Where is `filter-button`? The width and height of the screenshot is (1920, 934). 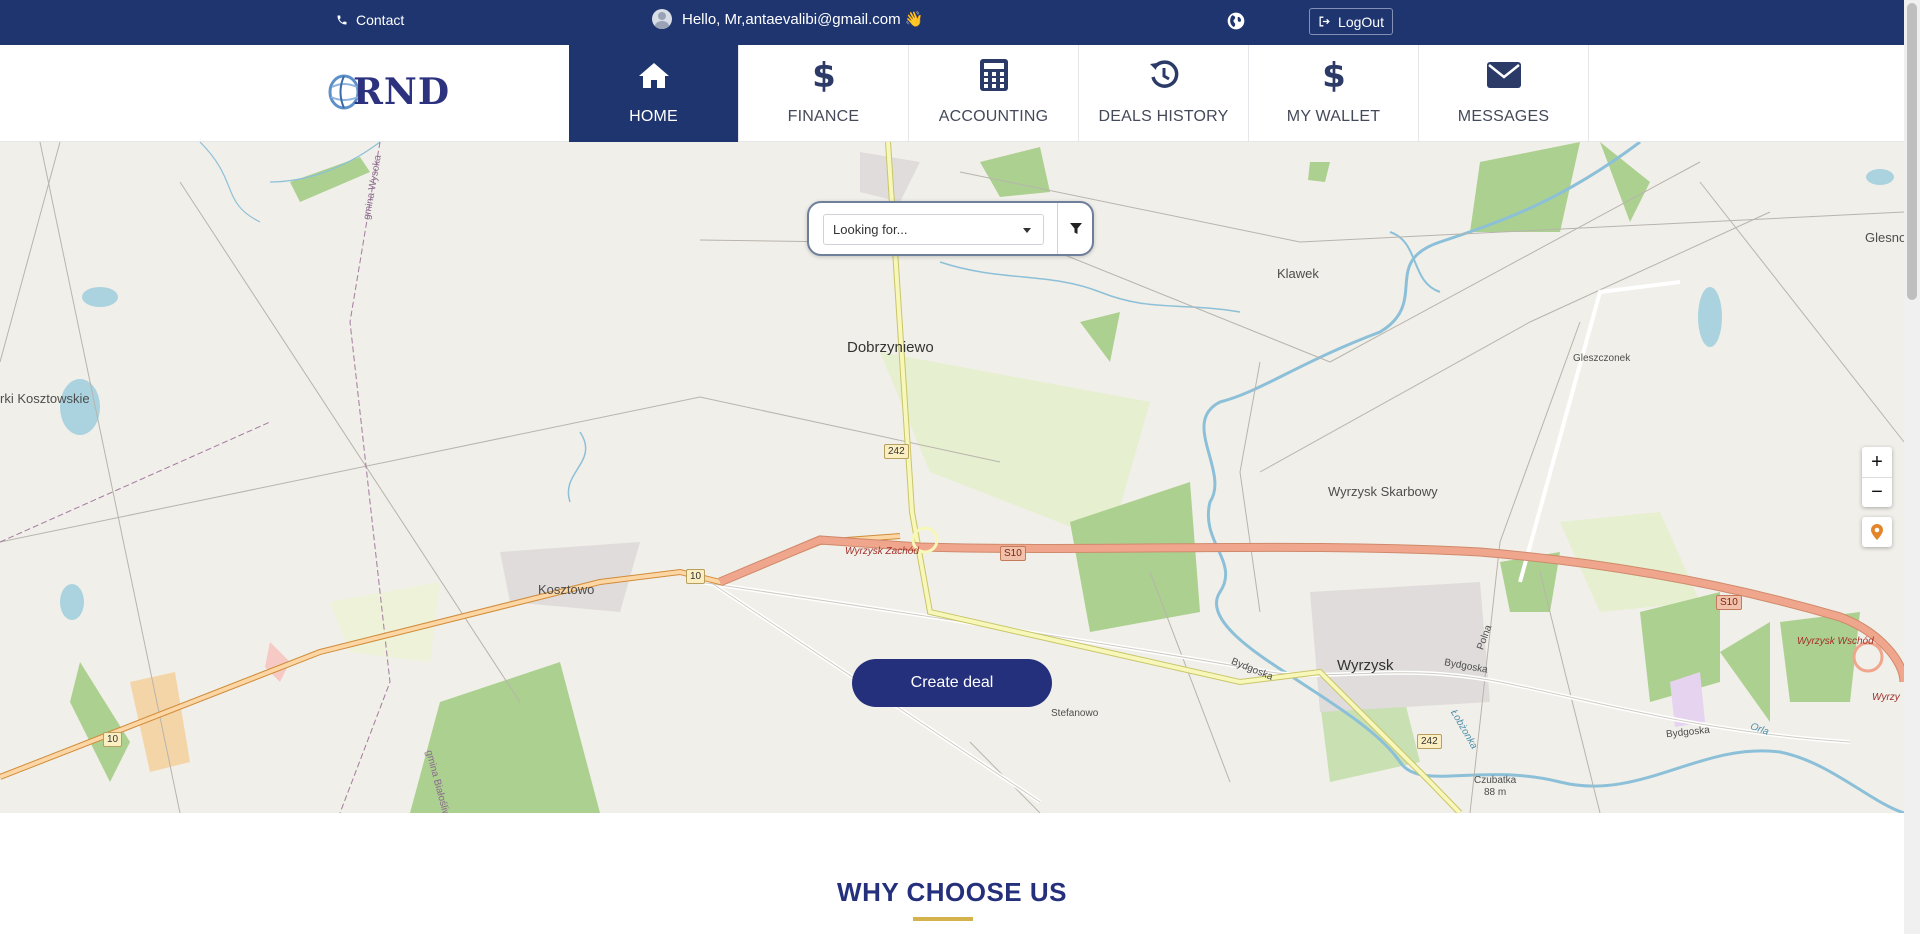 filter-button is located at coordinates (1076, 229).